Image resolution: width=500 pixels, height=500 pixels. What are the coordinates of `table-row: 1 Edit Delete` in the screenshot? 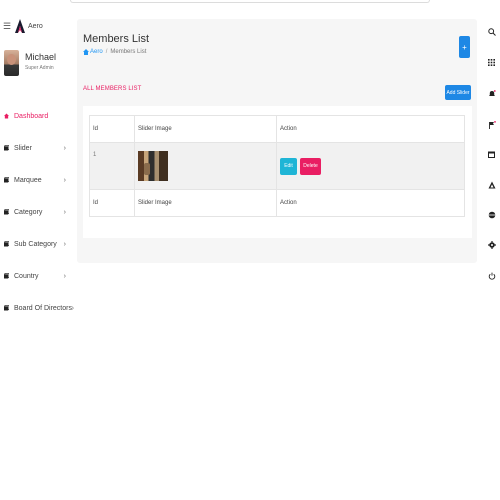 It's located at (277, 166).